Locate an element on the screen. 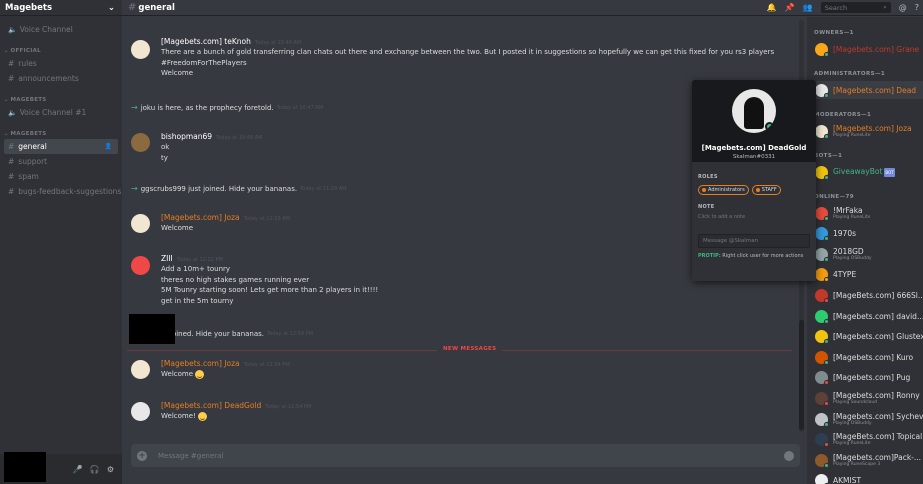  scrollbar-thumb is located at coordinates (801, 375).